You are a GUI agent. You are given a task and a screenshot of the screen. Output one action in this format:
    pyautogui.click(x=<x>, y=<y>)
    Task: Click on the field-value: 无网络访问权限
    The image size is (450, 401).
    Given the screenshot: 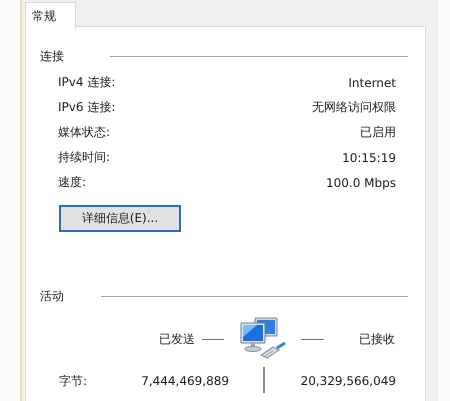 What is the action you would take?
    pyautogui.click(x=354, y=107)
    